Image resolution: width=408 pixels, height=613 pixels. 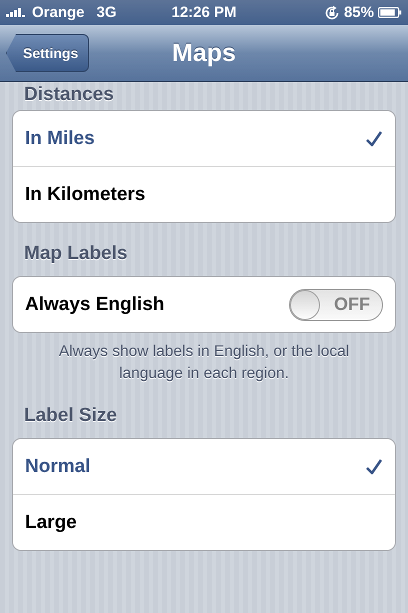 What do you see at coordinates (58, 12) in the screenshot?
I see `carrier-name: Orange` at bounding box center [58, 12].